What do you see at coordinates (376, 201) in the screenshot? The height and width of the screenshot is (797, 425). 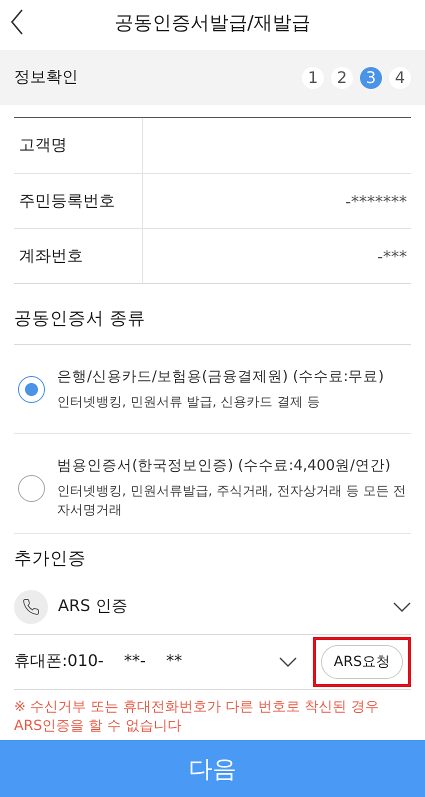 I see `field-value: -*******` at bounding box center [376, 201].